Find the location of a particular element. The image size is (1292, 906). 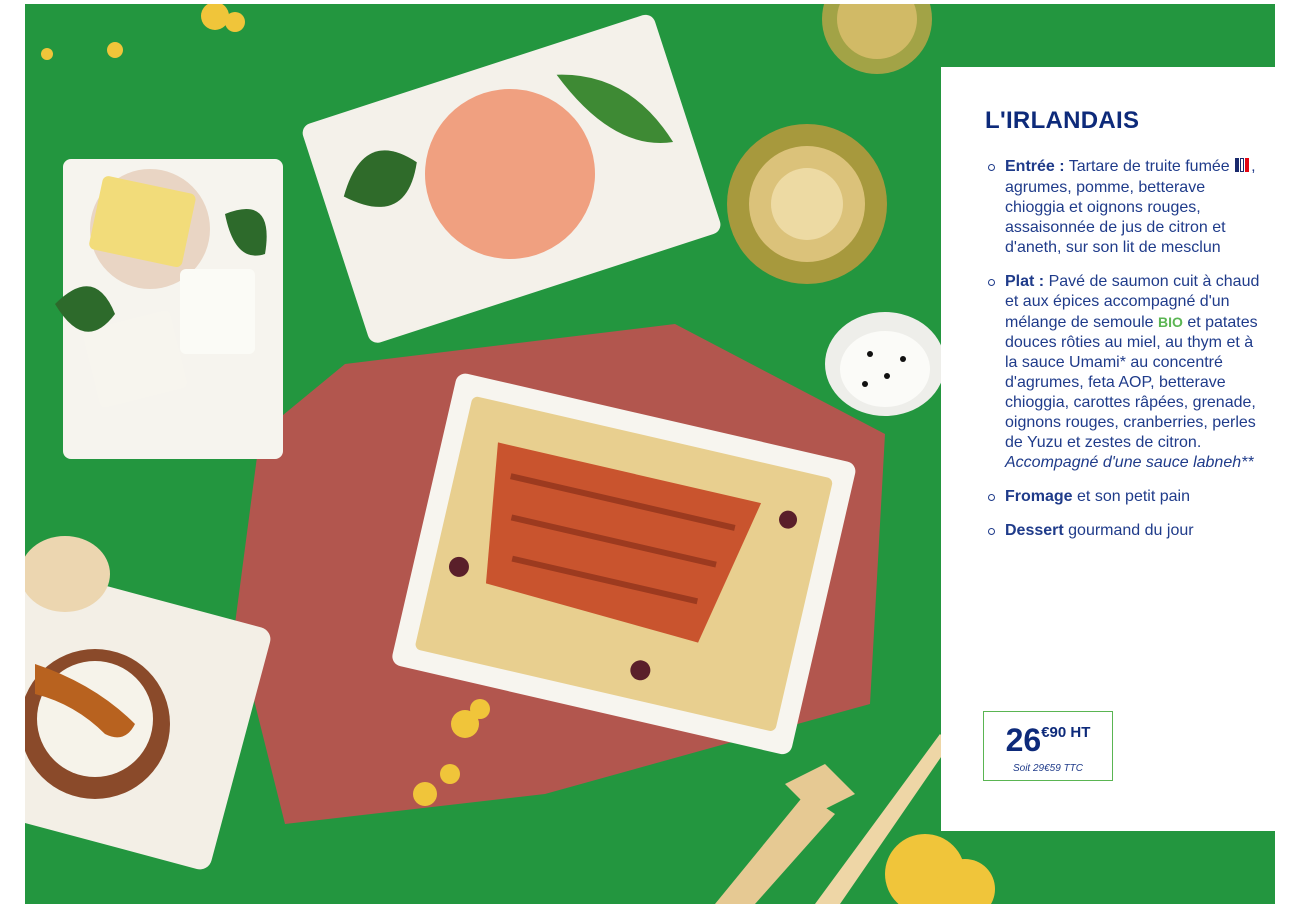

course-italic-note: Accompagné d'une sauce labneh** is located at coordinates (1129, 462).